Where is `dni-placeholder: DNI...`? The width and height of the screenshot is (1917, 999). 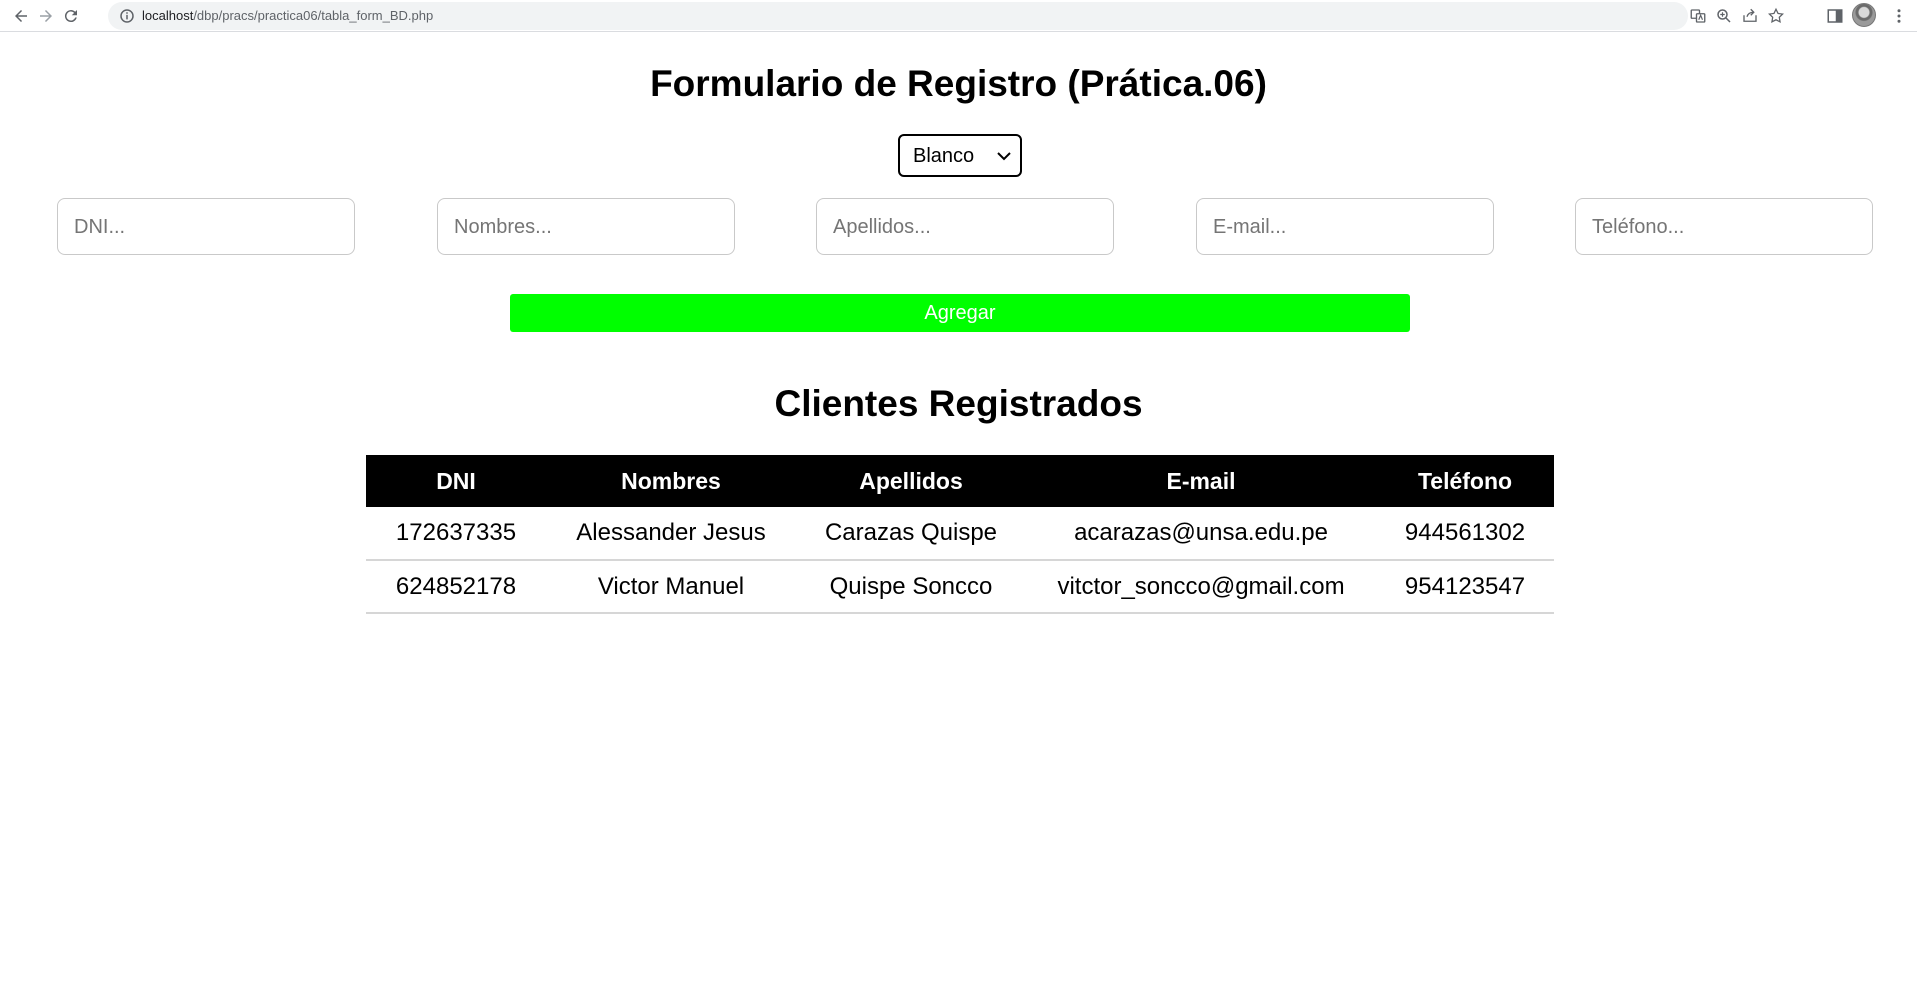 dni-placeholder: DNI... is located at coordinates (100, 227).